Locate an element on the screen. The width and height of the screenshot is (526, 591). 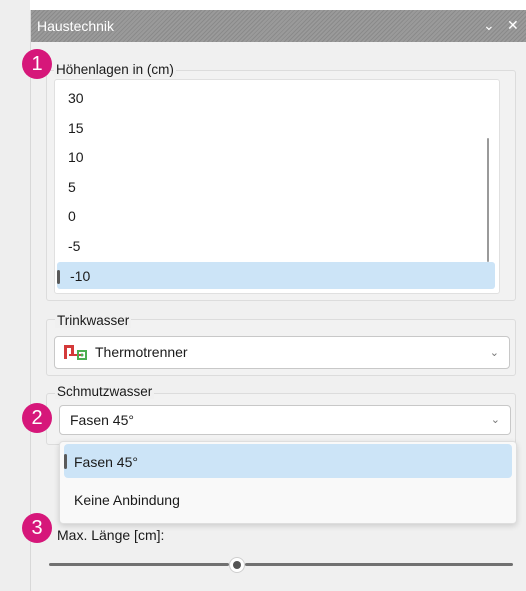
slider-track-filled is located at coordinates (139, 564).